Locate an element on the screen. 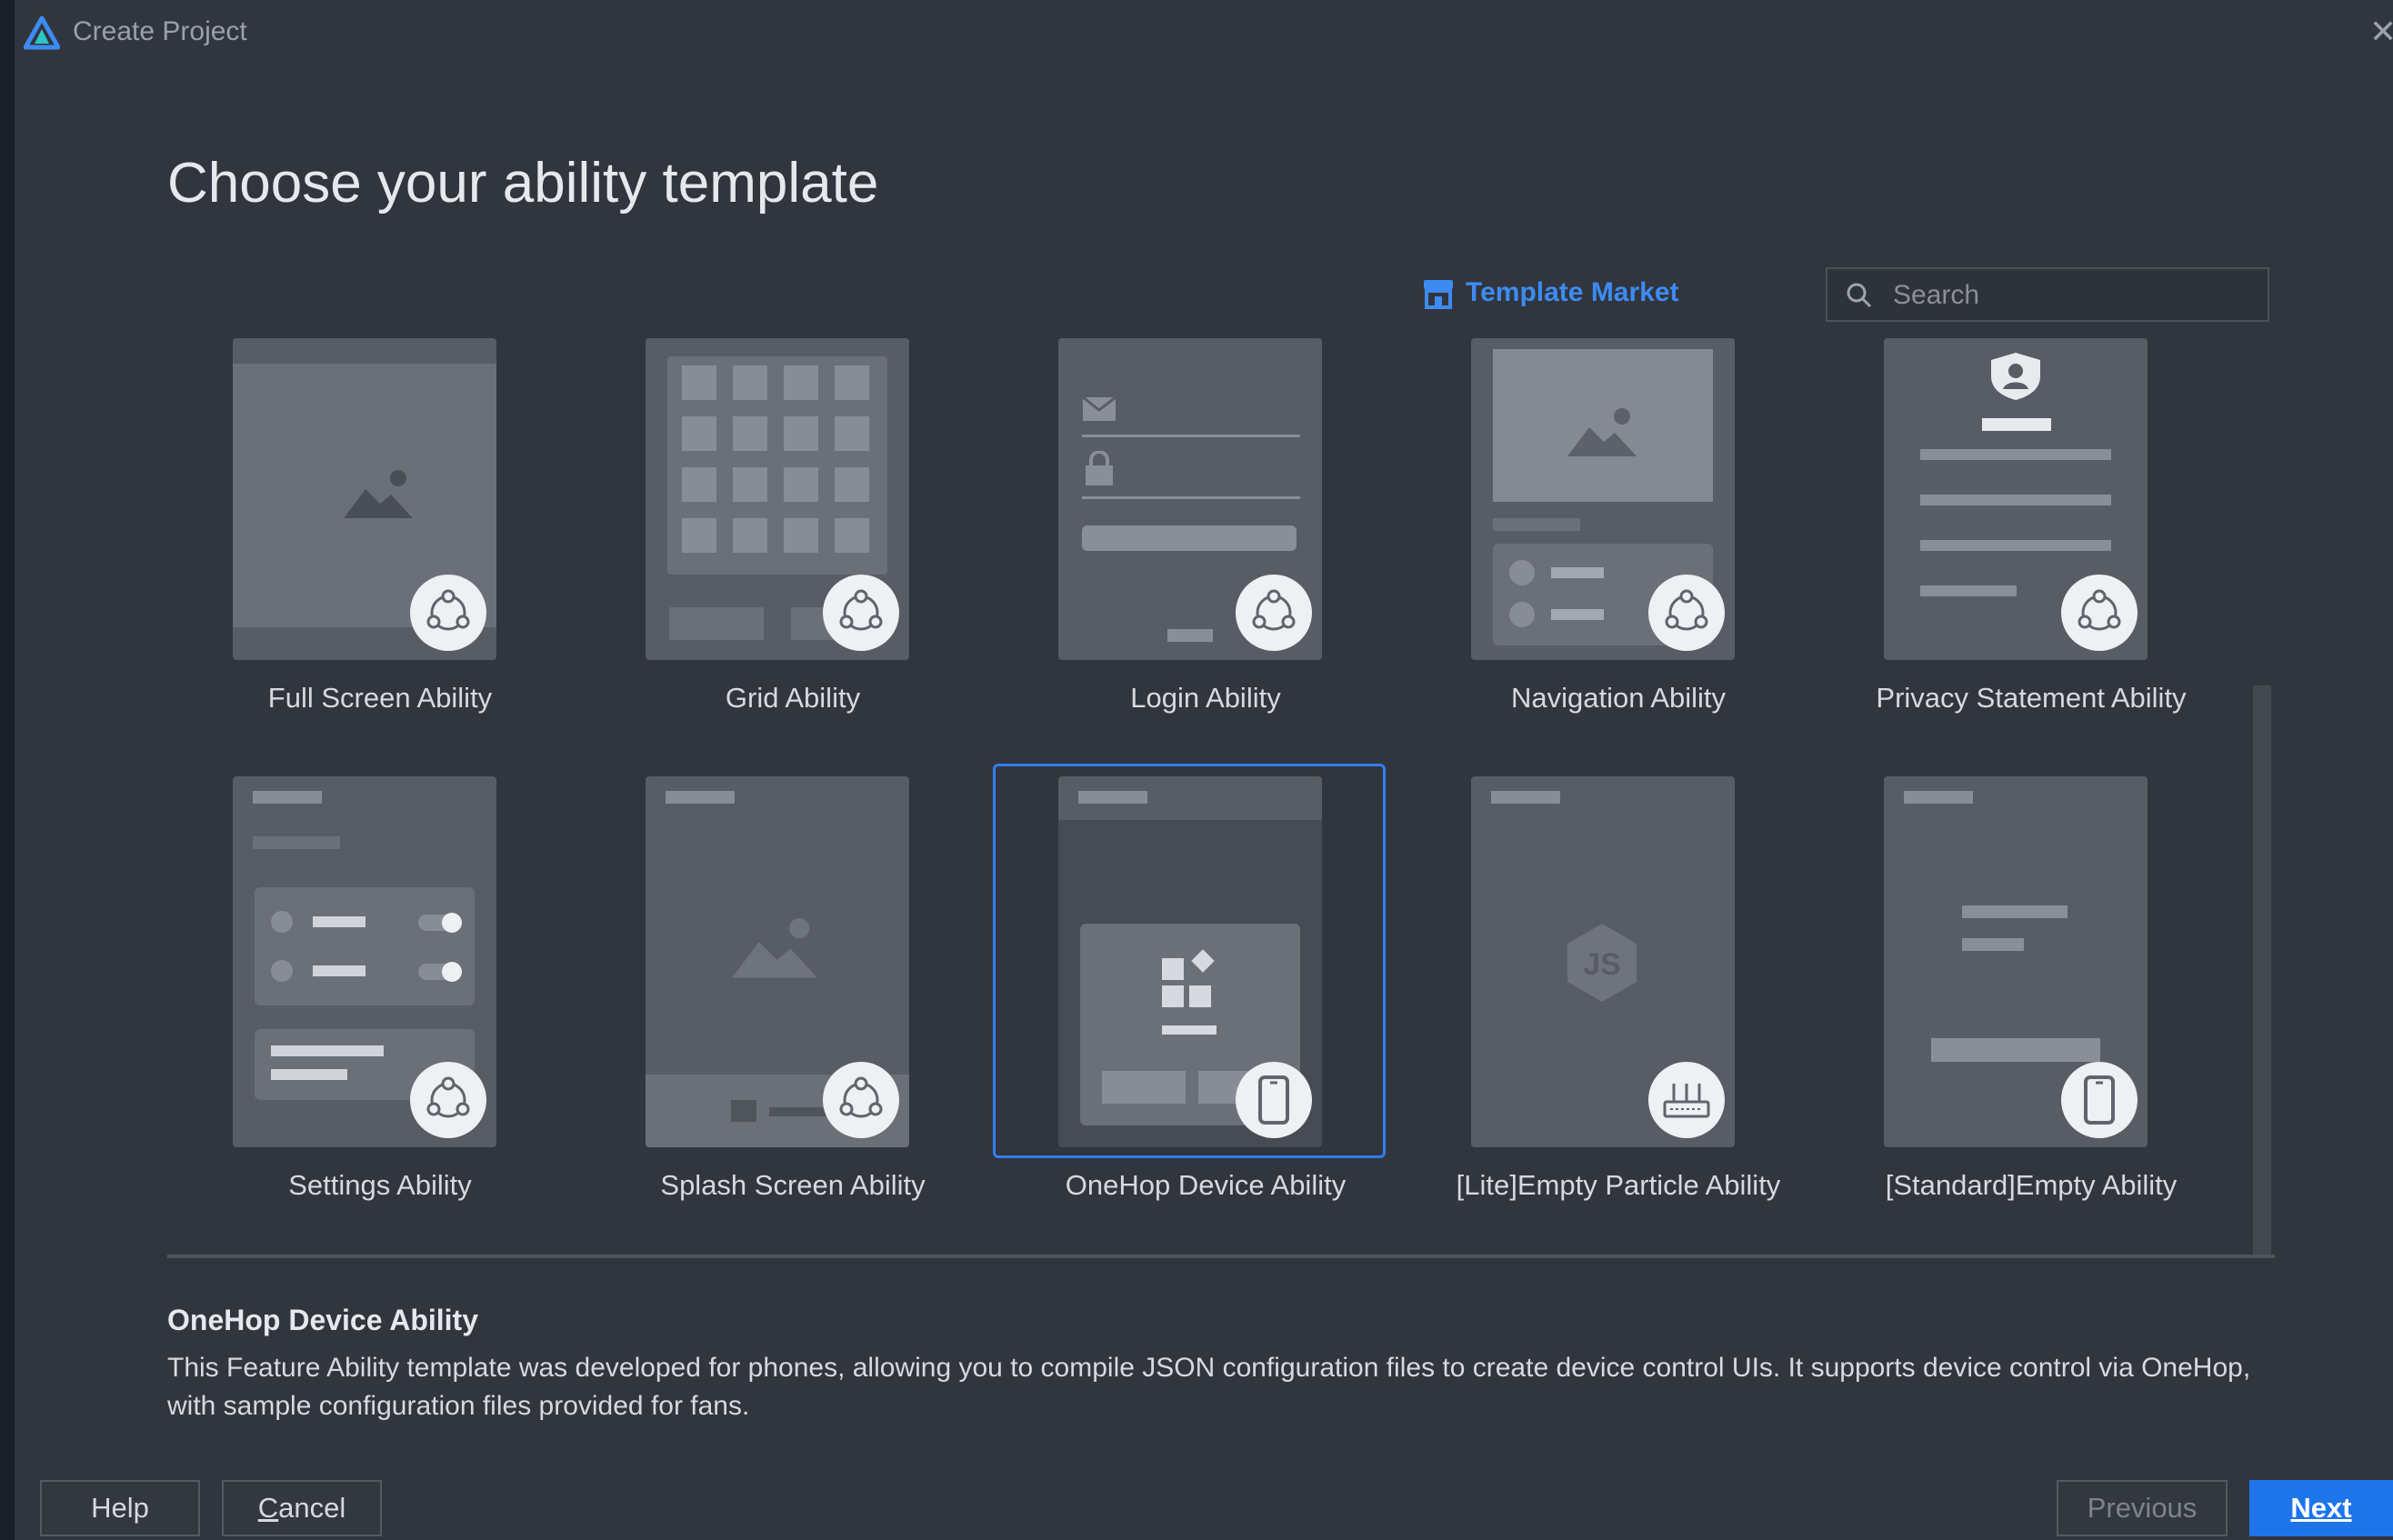 Image resolution: width=2393 pixels, height=1540 pixels. grid-preview is located at coordinates (777, 466).